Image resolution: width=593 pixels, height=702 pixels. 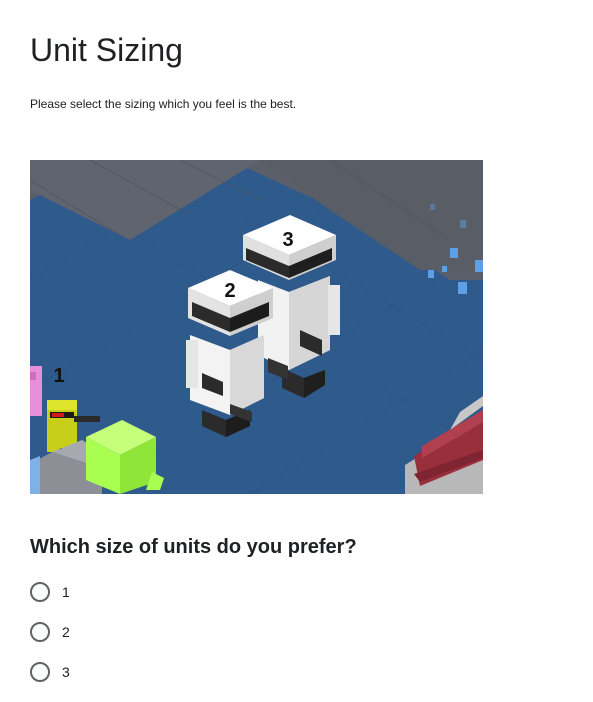 I want to click on answer-options: 1 2 3, so click(x=50, y=632).